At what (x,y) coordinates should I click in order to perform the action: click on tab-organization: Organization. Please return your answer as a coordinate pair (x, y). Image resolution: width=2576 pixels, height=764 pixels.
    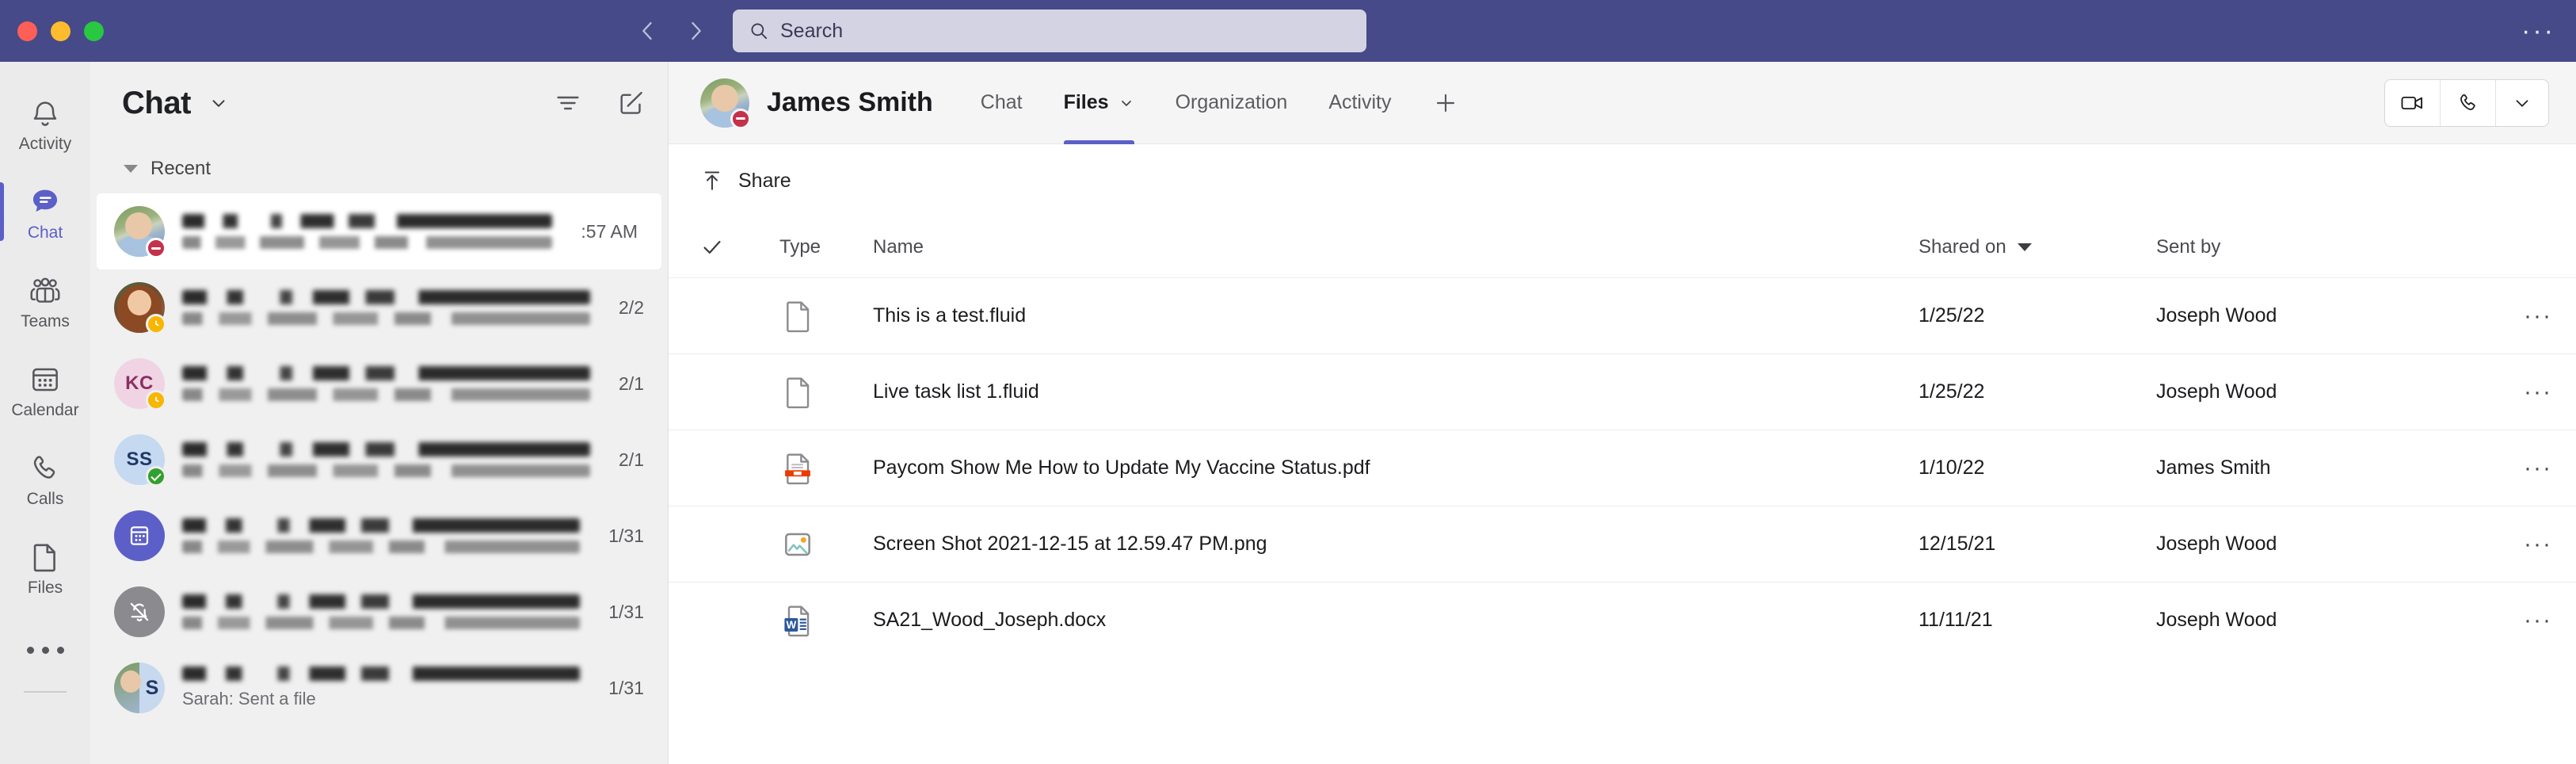
    Looking at the image, I should click on (1232, 103).